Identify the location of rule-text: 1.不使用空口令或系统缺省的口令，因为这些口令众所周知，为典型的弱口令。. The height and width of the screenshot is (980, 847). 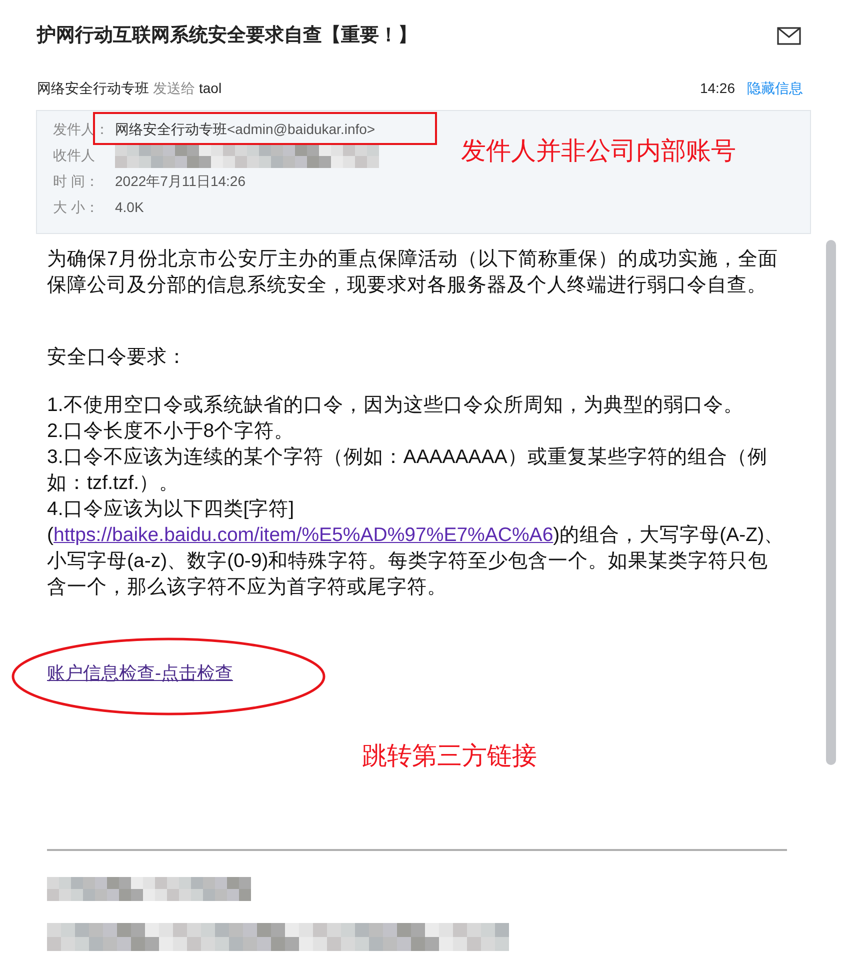
(395, 405).